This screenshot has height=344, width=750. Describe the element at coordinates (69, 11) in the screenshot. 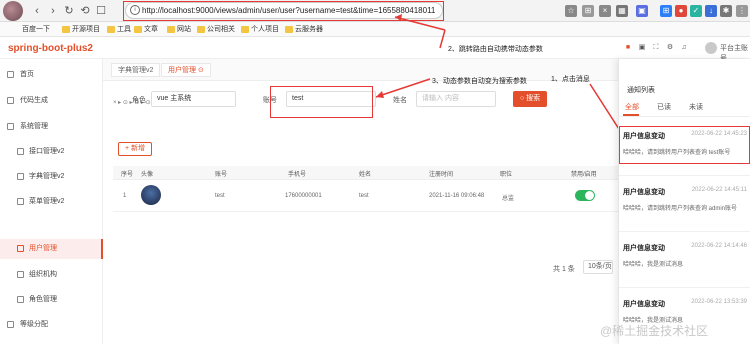

I see `reload-button: ↻` at that location.